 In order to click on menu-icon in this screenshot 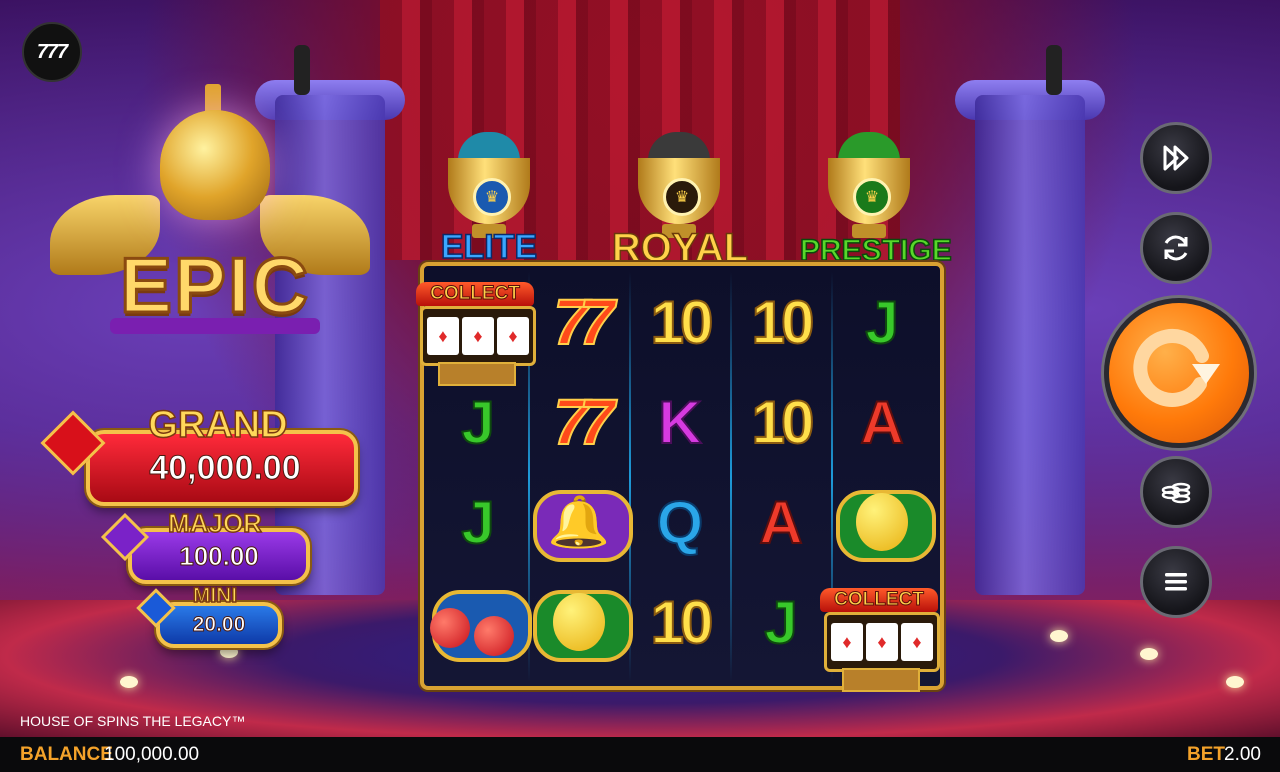, I will do `click(1176, 582)`.